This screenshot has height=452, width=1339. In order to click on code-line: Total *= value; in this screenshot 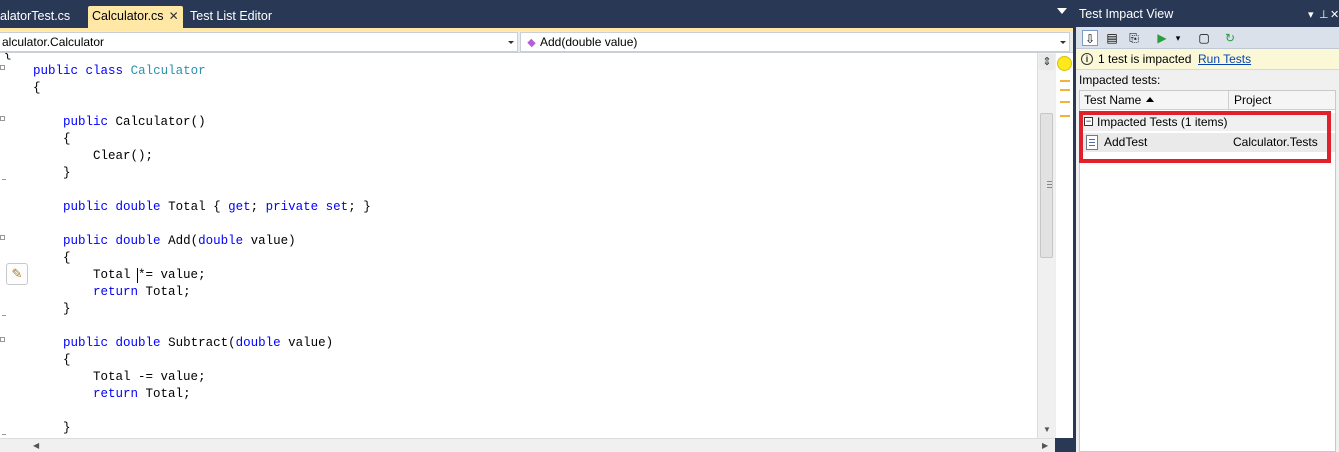, I will do `click(149, 275)`.